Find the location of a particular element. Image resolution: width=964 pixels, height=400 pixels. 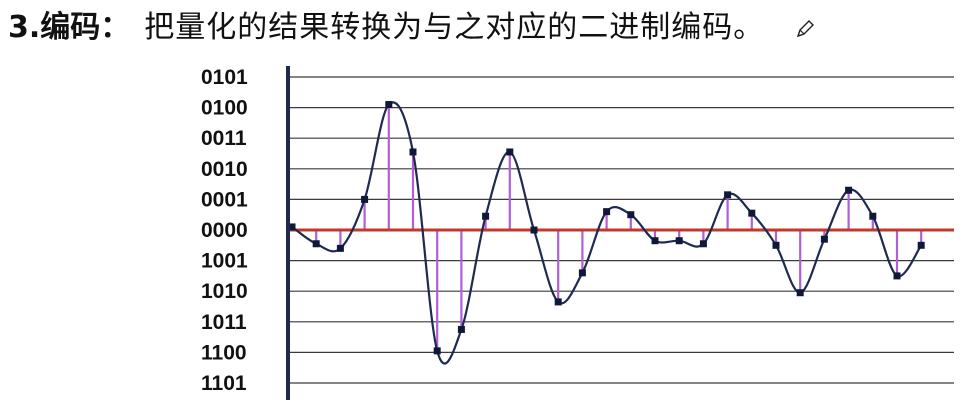

y-tick-label: 0000 is located at coordinates (224, 230).